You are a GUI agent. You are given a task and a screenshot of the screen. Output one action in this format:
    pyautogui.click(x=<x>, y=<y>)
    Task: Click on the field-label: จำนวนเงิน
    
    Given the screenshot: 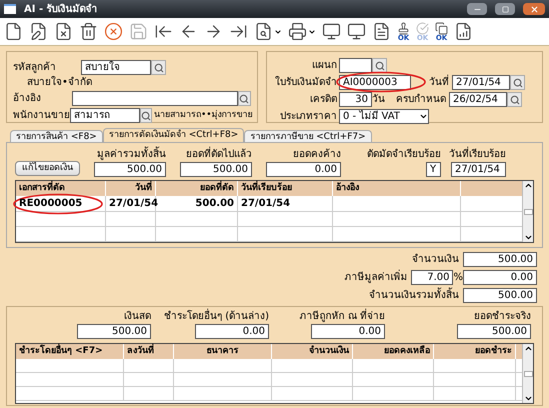 What is the action you would take?
    pyautogui.click(x=435, y=259)
    